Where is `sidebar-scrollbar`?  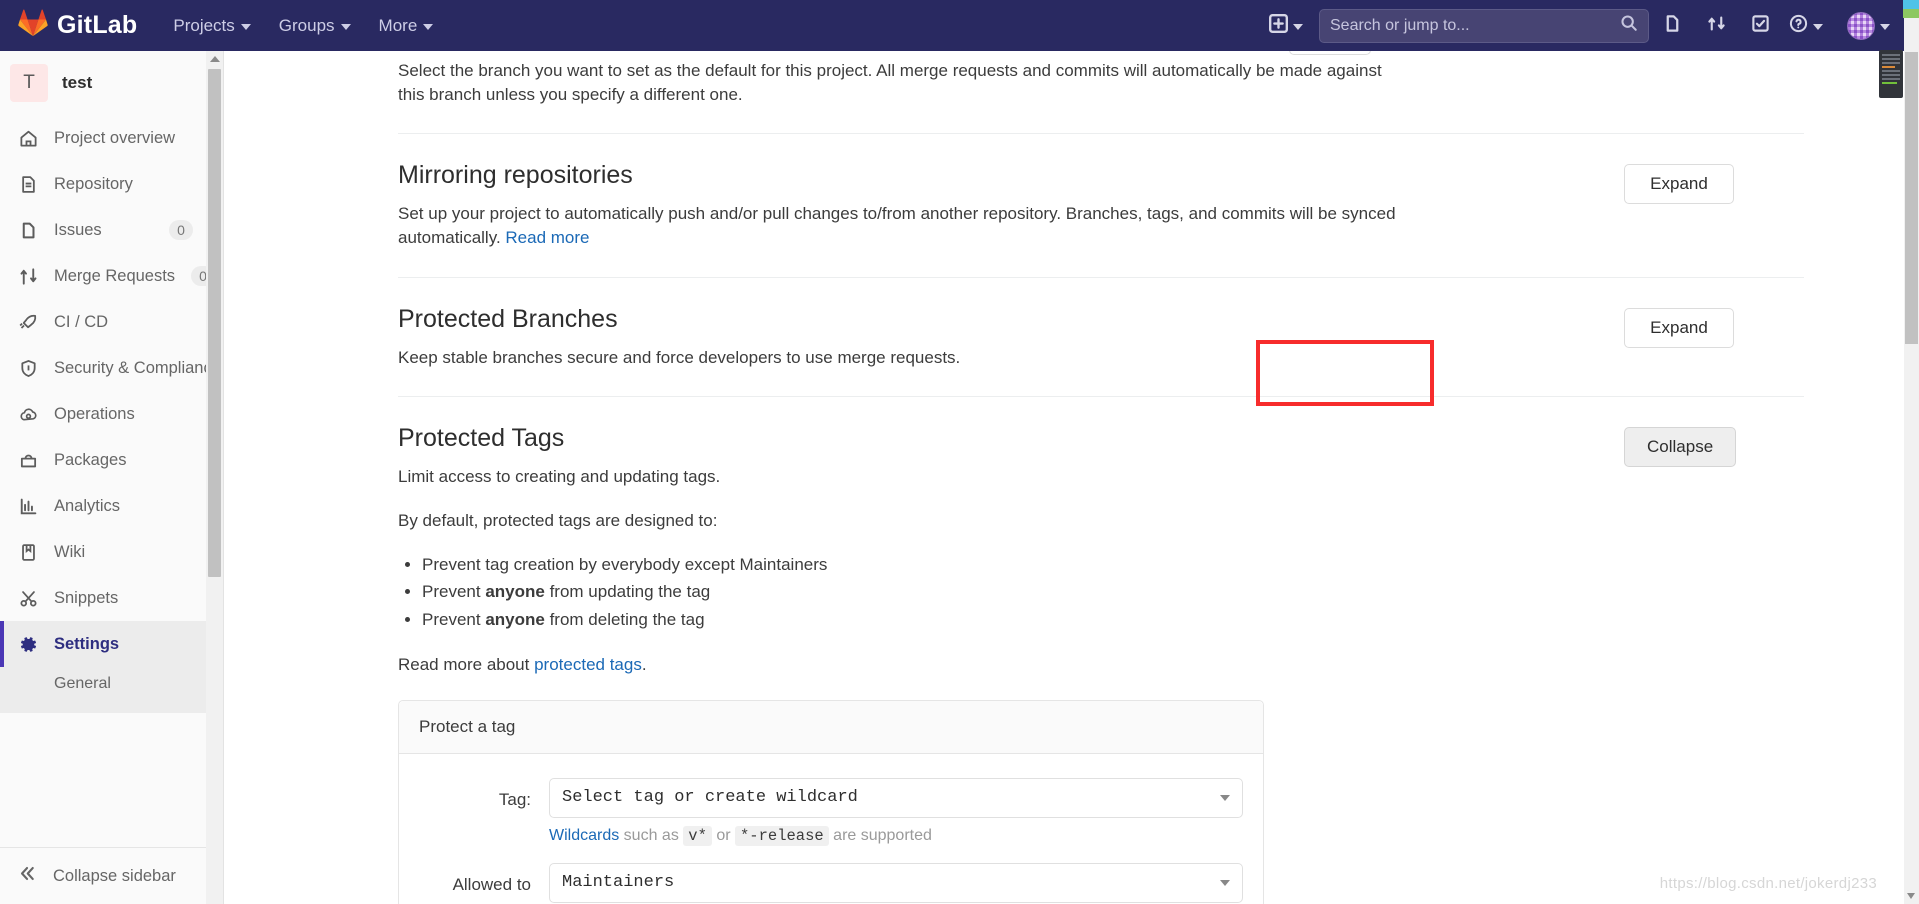
sidebar-scrollbar is located at coordinates (214, 477).